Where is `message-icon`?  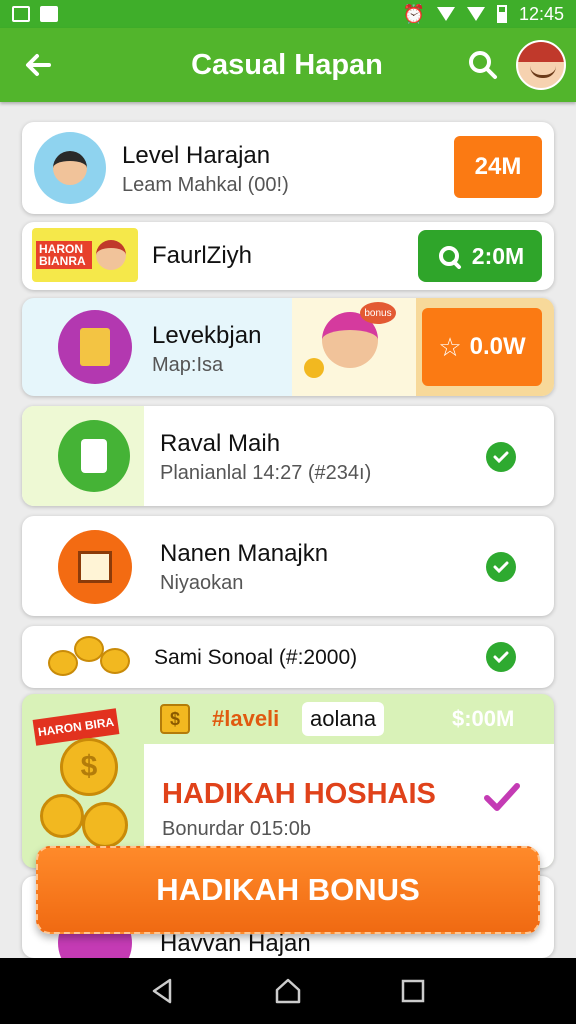 message-icon is located at coordinates (49, 14).